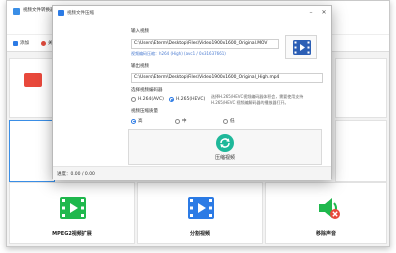 This screenshot has width=396, height=253. Describe the element at coordinates (147, 90) in the screenshot. I see `codec-label: 选择视频编码器` at that location.